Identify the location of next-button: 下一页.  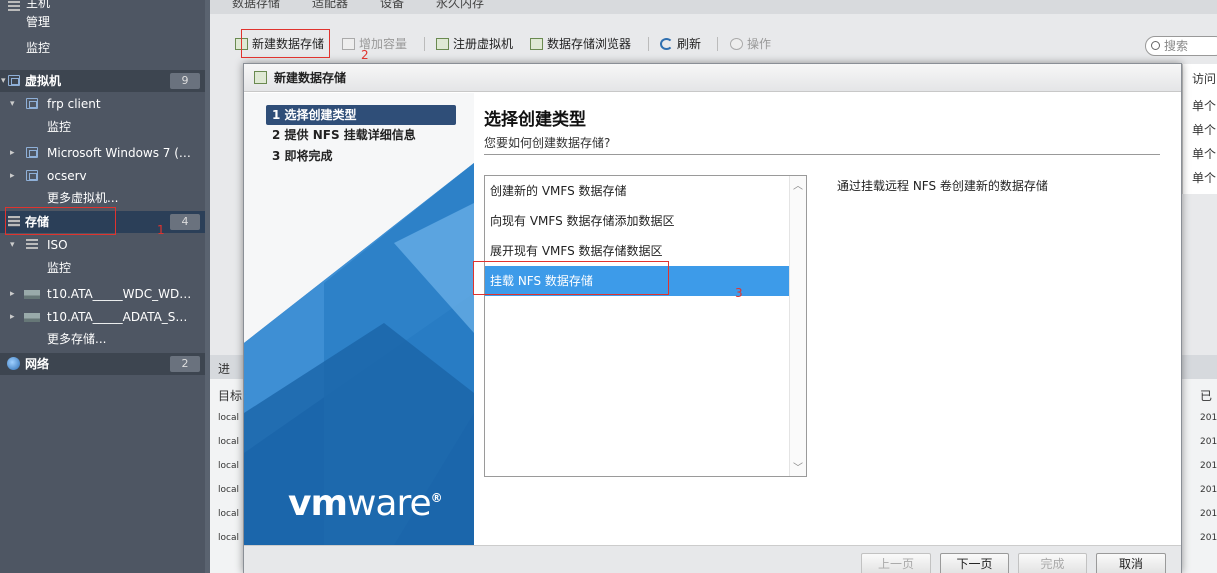
(974, 563).